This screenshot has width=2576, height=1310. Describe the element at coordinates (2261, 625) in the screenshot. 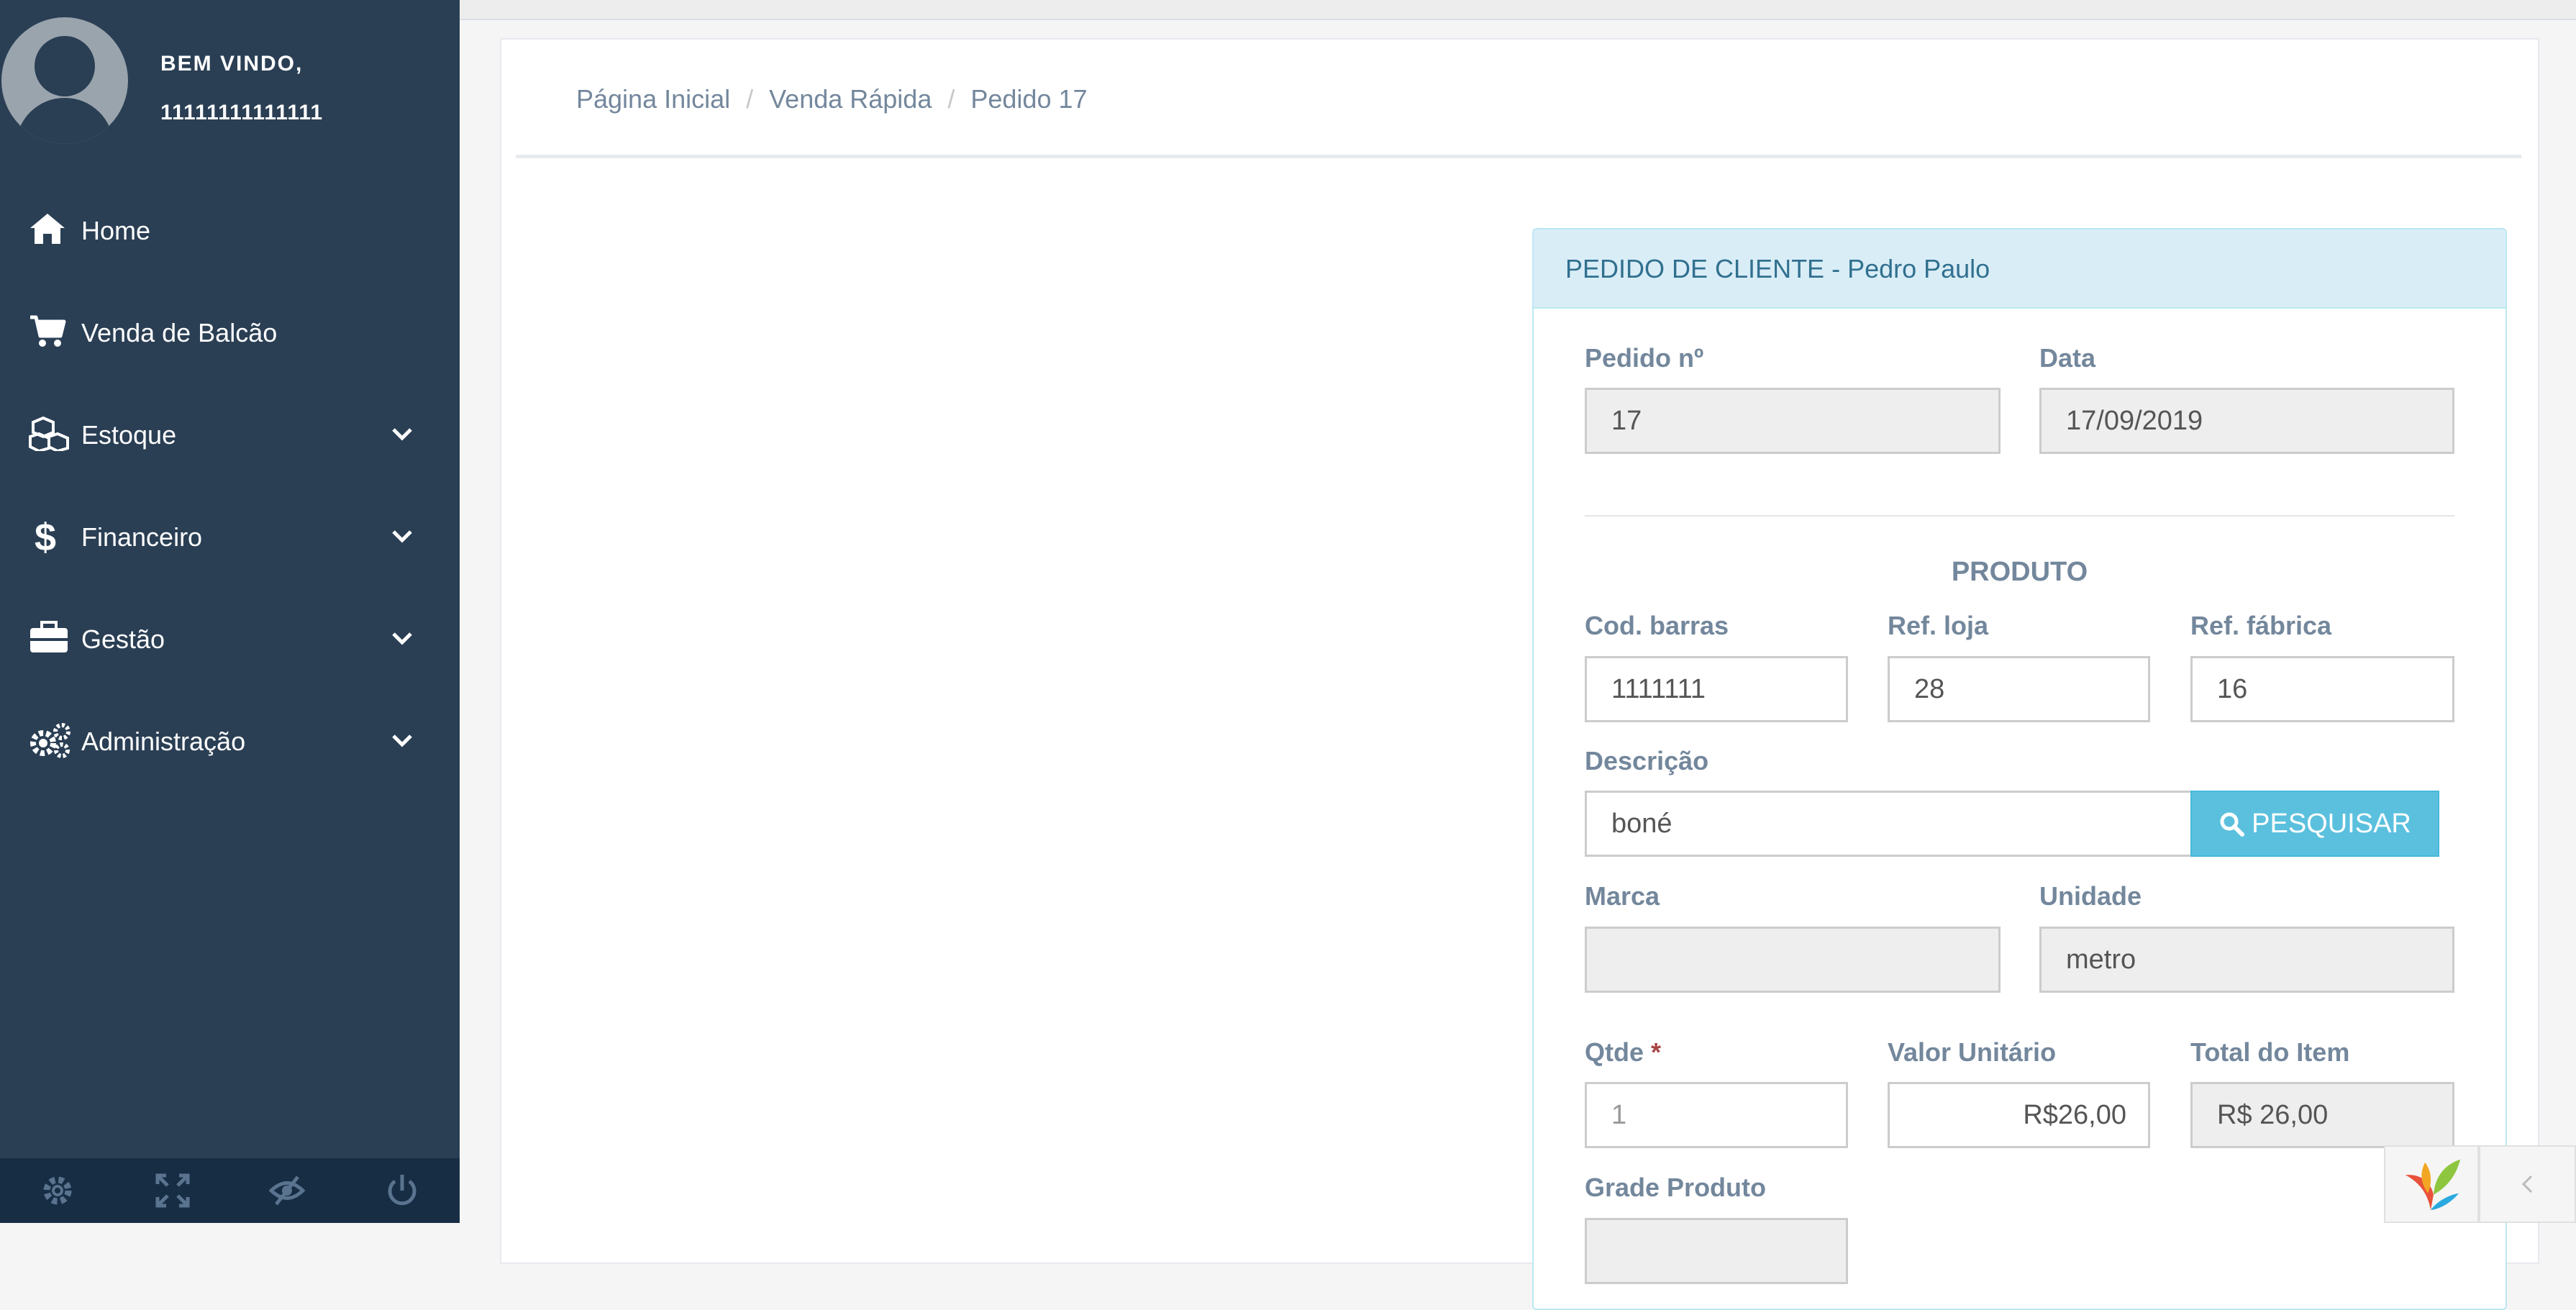

I see `ref-fabrica-label: Ref. fábrica` at that location.